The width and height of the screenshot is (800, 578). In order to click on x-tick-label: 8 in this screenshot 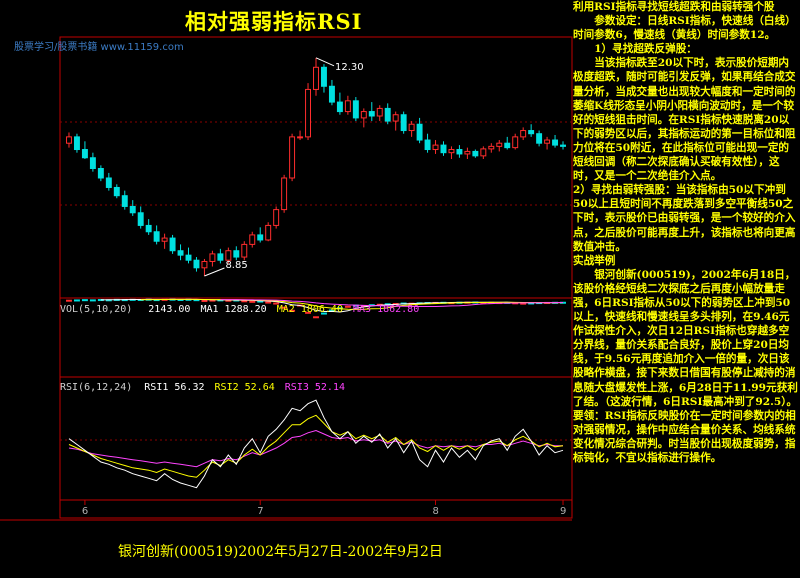, I will do `click(436, 511)`.